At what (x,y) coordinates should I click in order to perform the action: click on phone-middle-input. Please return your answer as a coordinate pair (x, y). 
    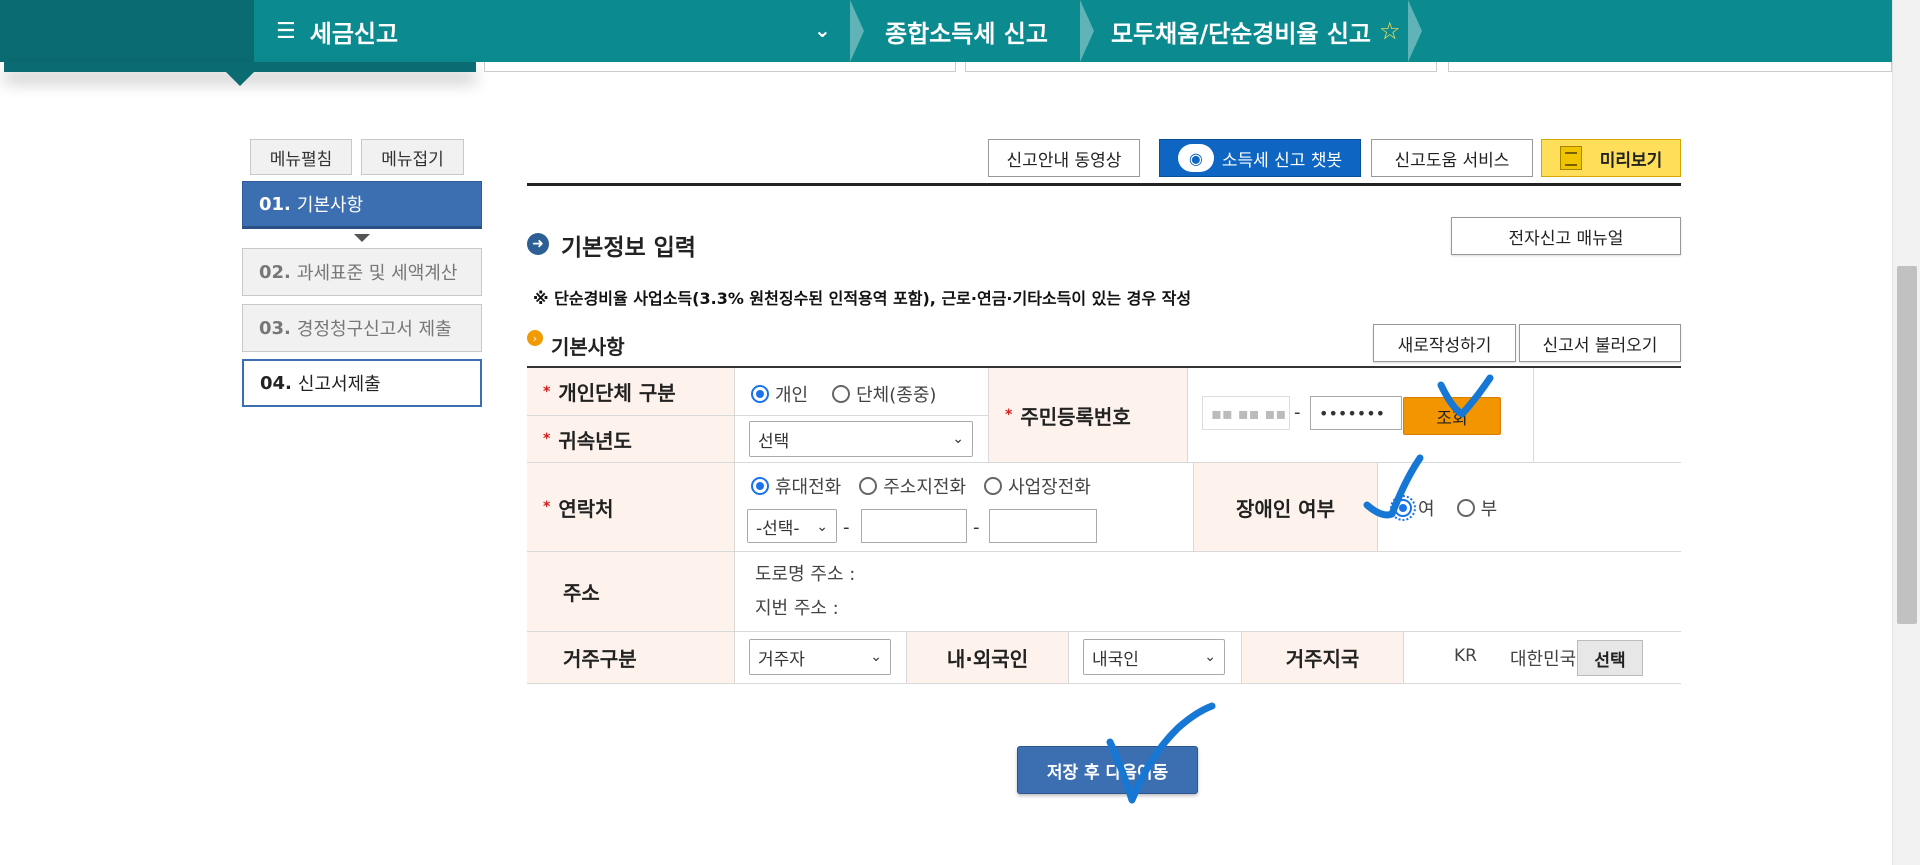
    Looking at the image, I should click on (914, 526).